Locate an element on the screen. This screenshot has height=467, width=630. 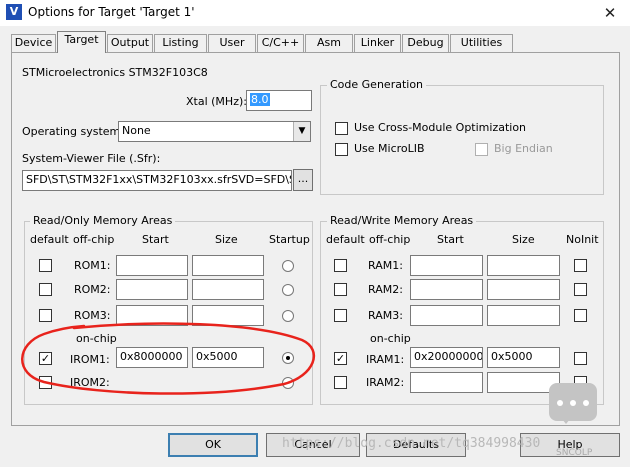
code-generation-group is located at coordinates (462, 140).